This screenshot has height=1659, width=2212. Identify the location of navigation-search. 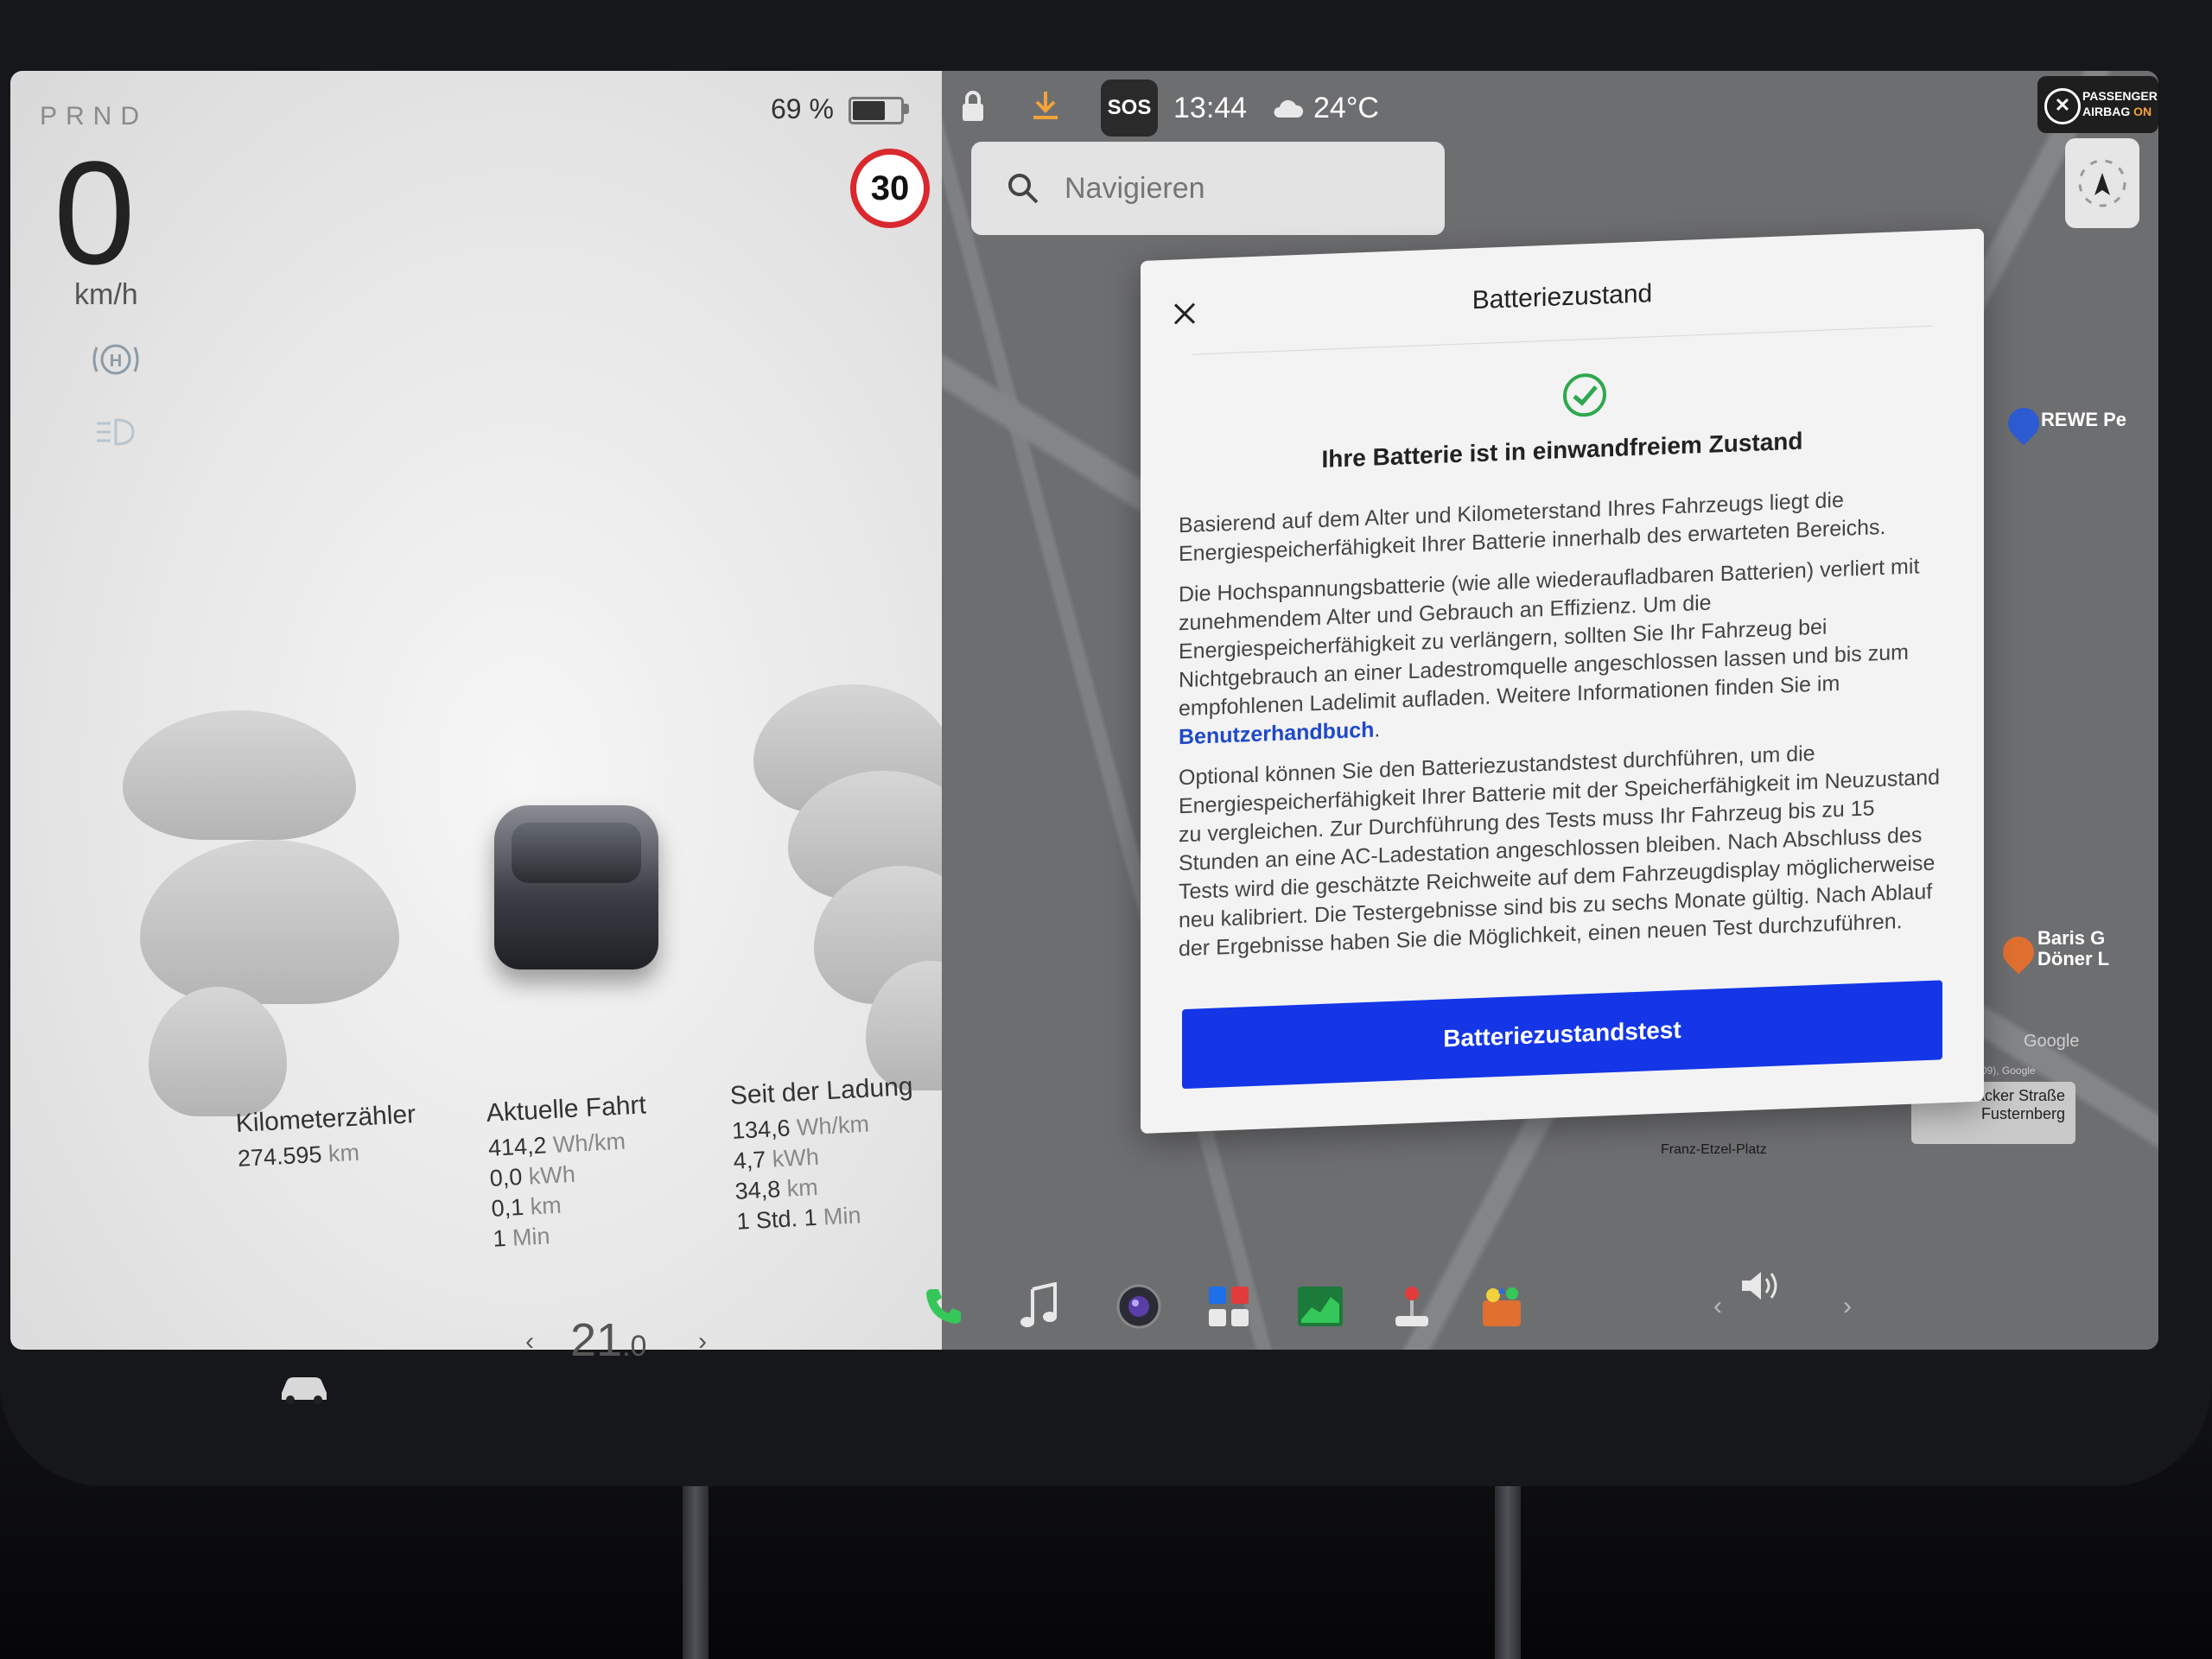
(1208, 188).